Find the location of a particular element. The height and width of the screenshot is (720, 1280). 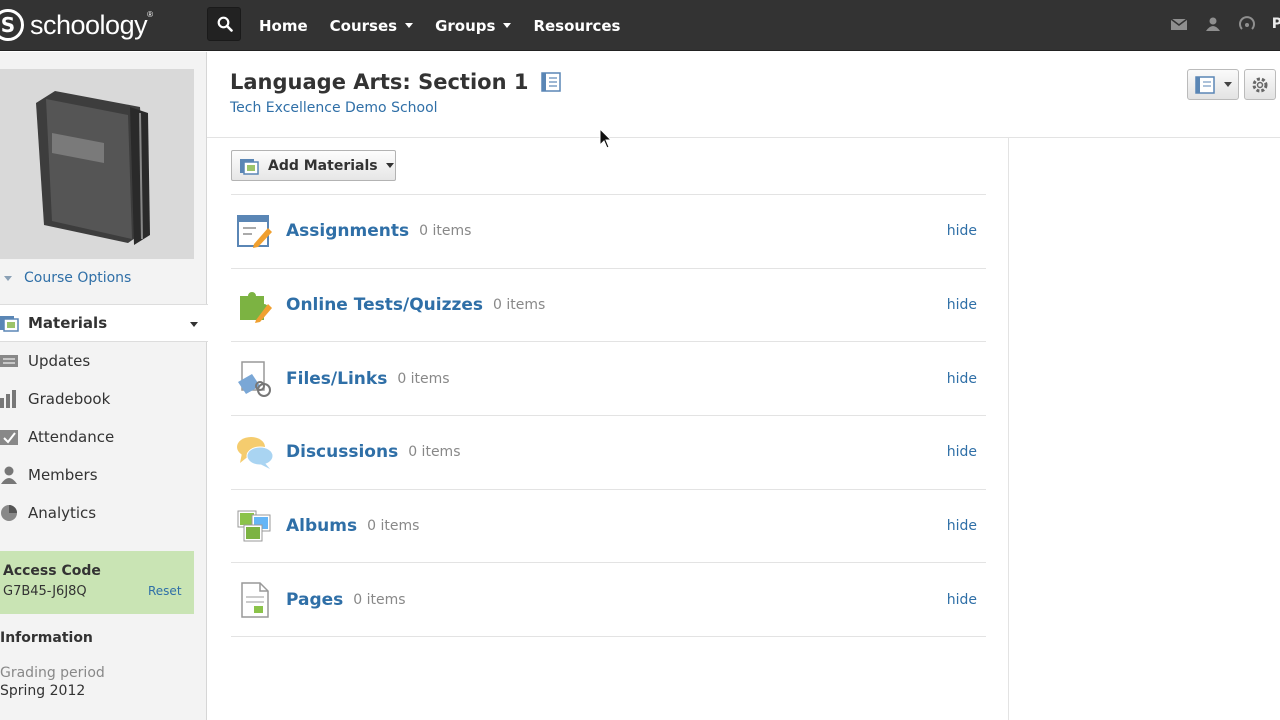

nav-home-label: Home is located at coordinates (283, 25).